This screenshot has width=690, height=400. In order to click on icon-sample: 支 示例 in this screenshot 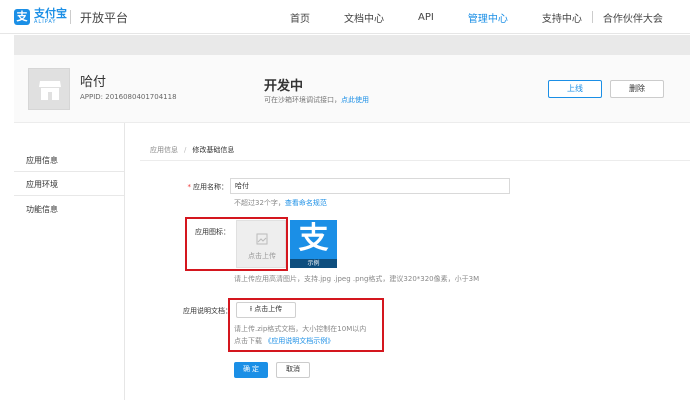, I will do `click(313, 244)`.